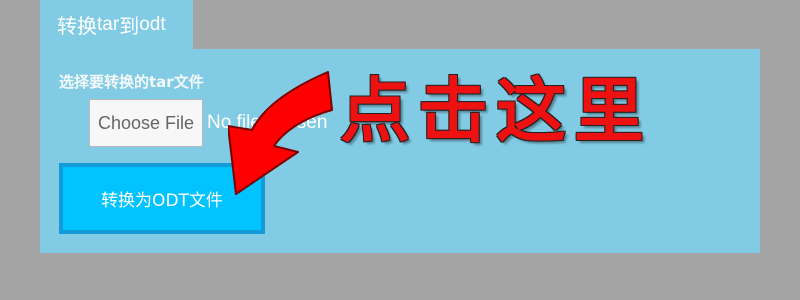  I want to click on file-input-label: 选择要转换的tar文件, so click(131, 82).